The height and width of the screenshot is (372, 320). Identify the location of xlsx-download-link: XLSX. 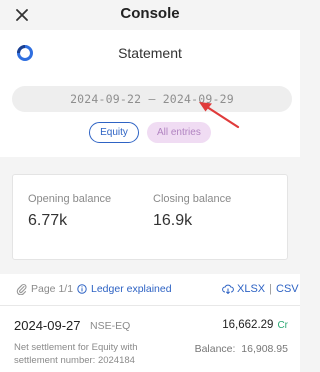
(251, 289).